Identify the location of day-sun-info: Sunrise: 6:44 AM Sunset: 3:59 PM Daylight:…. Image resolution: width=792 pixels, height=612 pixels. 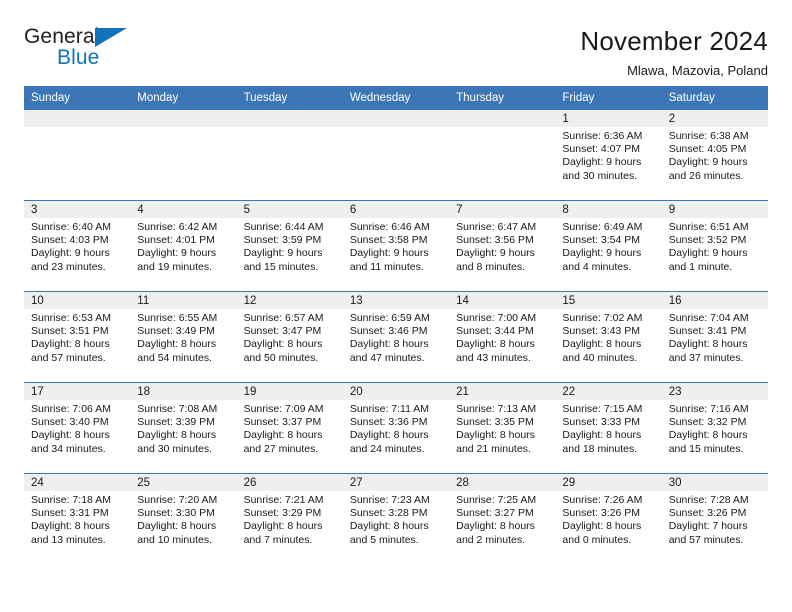
(290, 246).